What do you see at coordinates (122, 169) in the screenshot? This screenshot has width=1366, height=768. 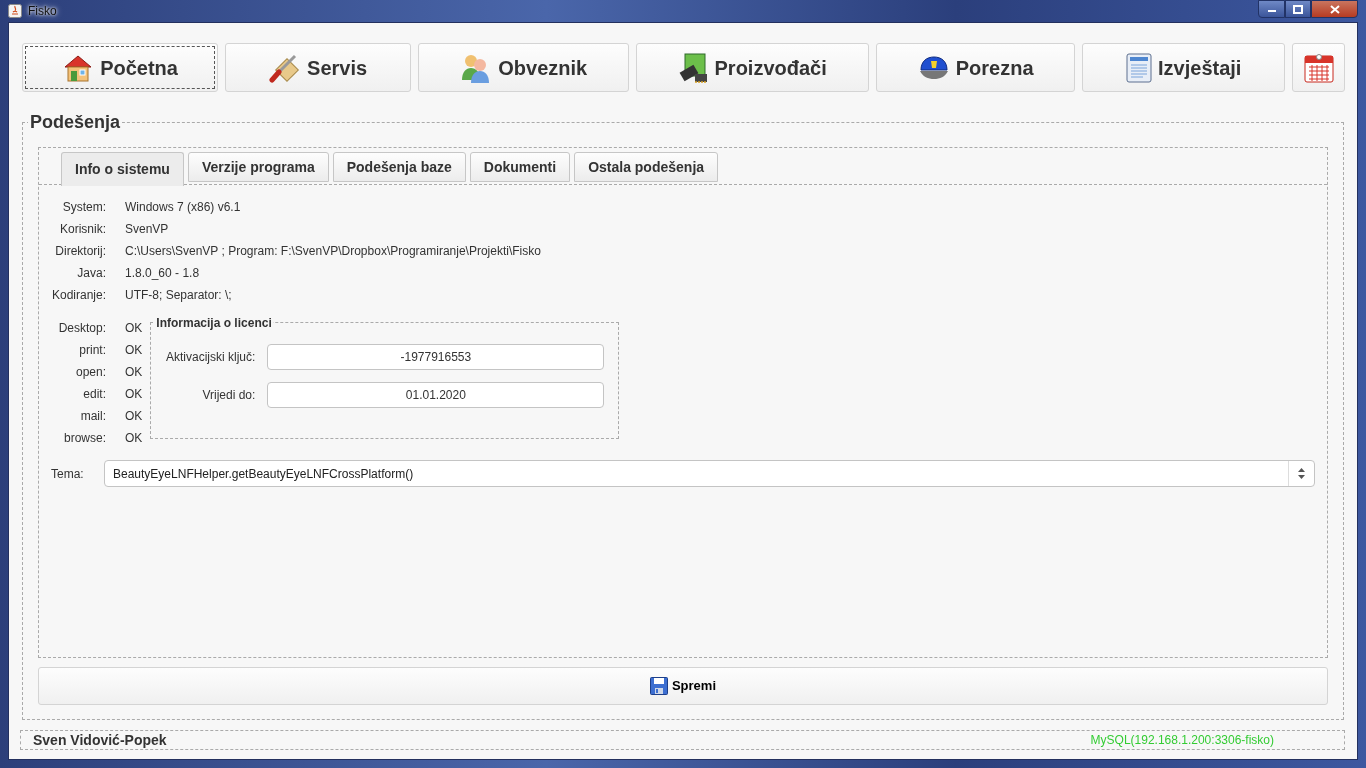 I see `tab: Info o sistemu` at bounding box center [122, 169].